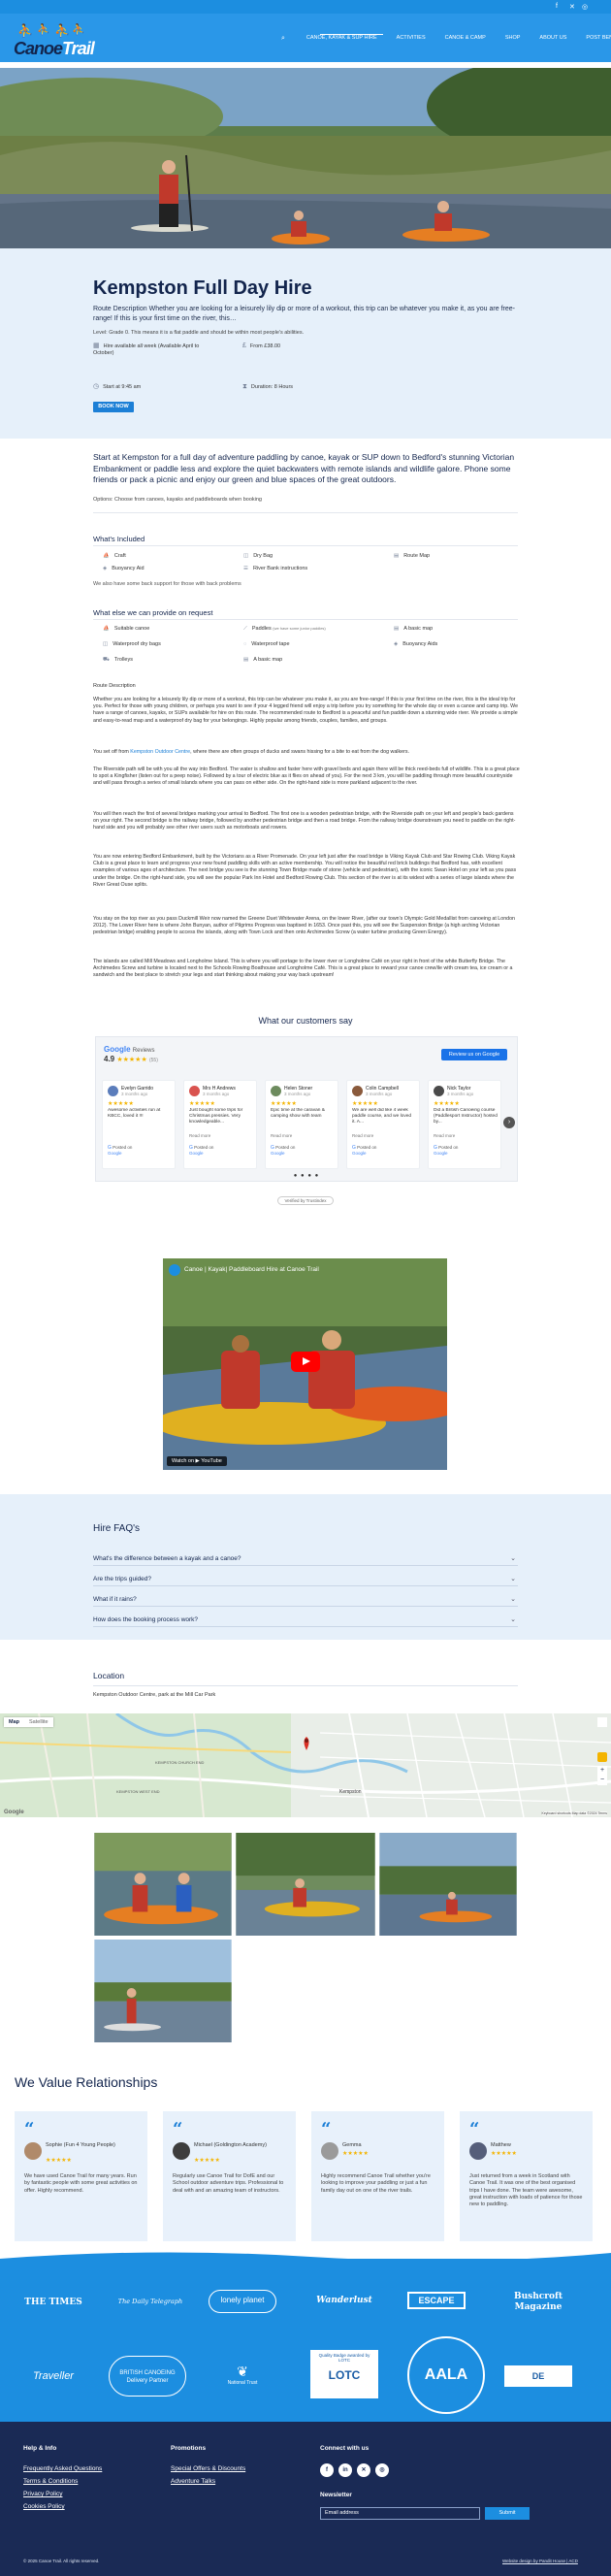  I want to click on fullscreen-icon, so click(602, 1722).